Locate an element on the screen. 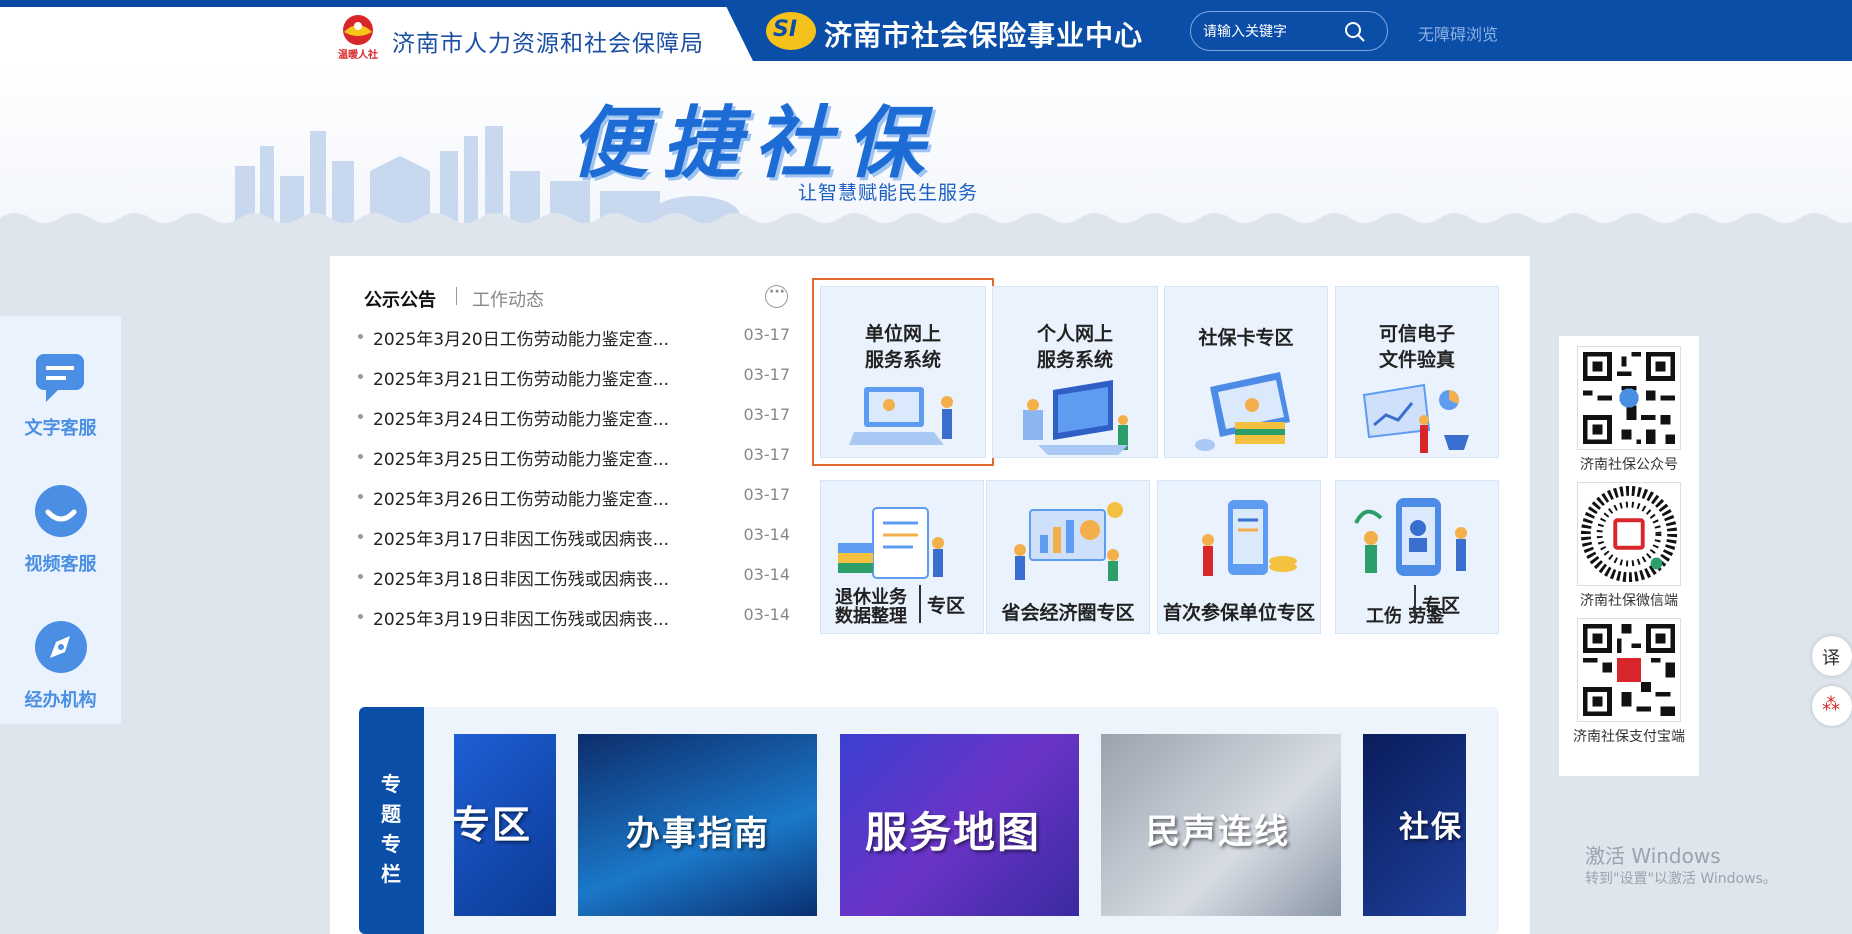 The width and height of the screenshot is (1852, 934). tile-work-injury-appraisal: 工伤 劳鉴 专区 is located at coordinates (1417, 557).